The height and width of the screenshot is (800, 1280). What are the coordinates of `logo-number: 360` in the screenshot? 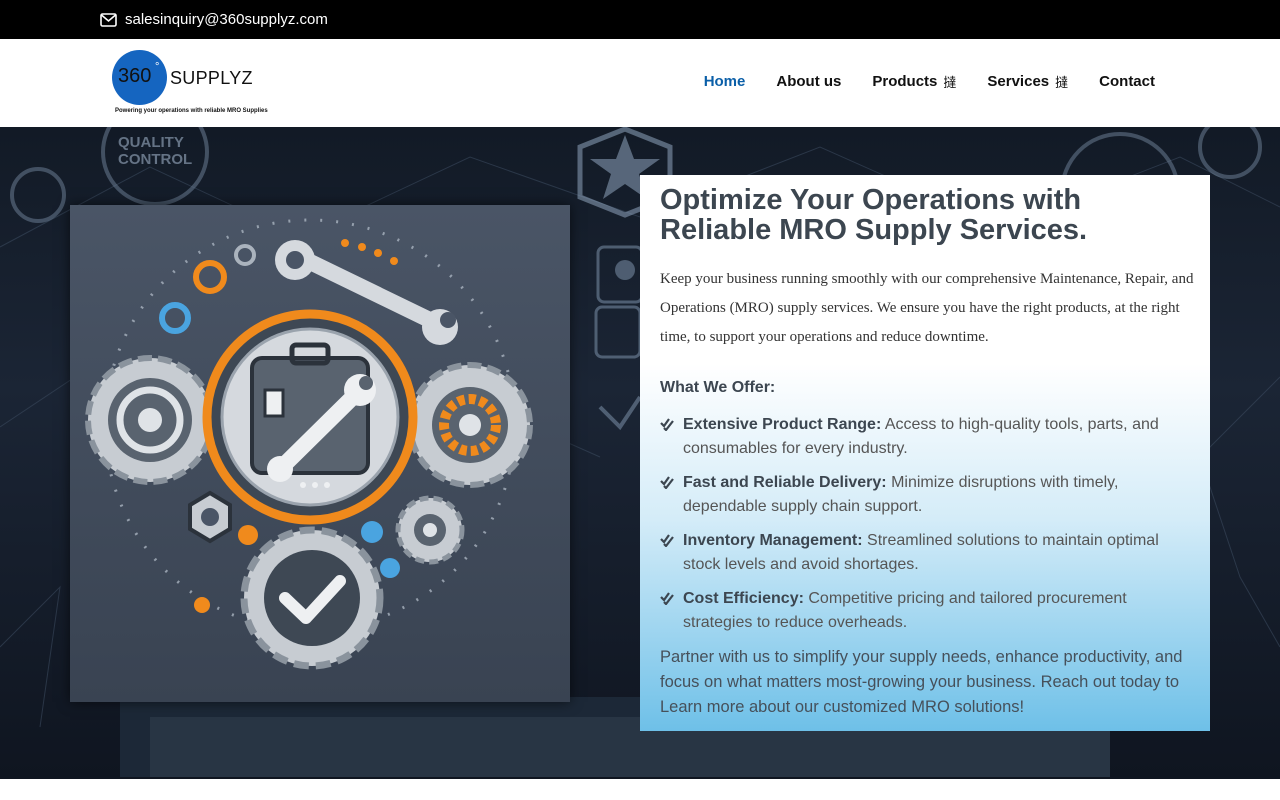 It's located at (135, 76).